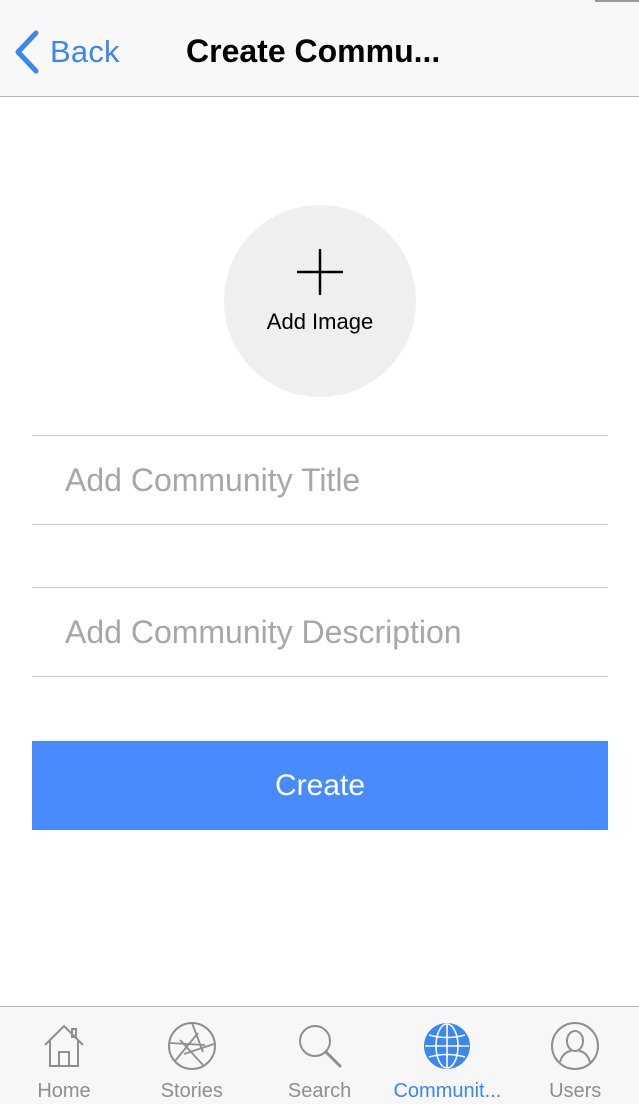  What do you see at coordinates (320, 301) in the screenshot?
I see `add-image-button: Add Image` at bounding box center [320, 301].